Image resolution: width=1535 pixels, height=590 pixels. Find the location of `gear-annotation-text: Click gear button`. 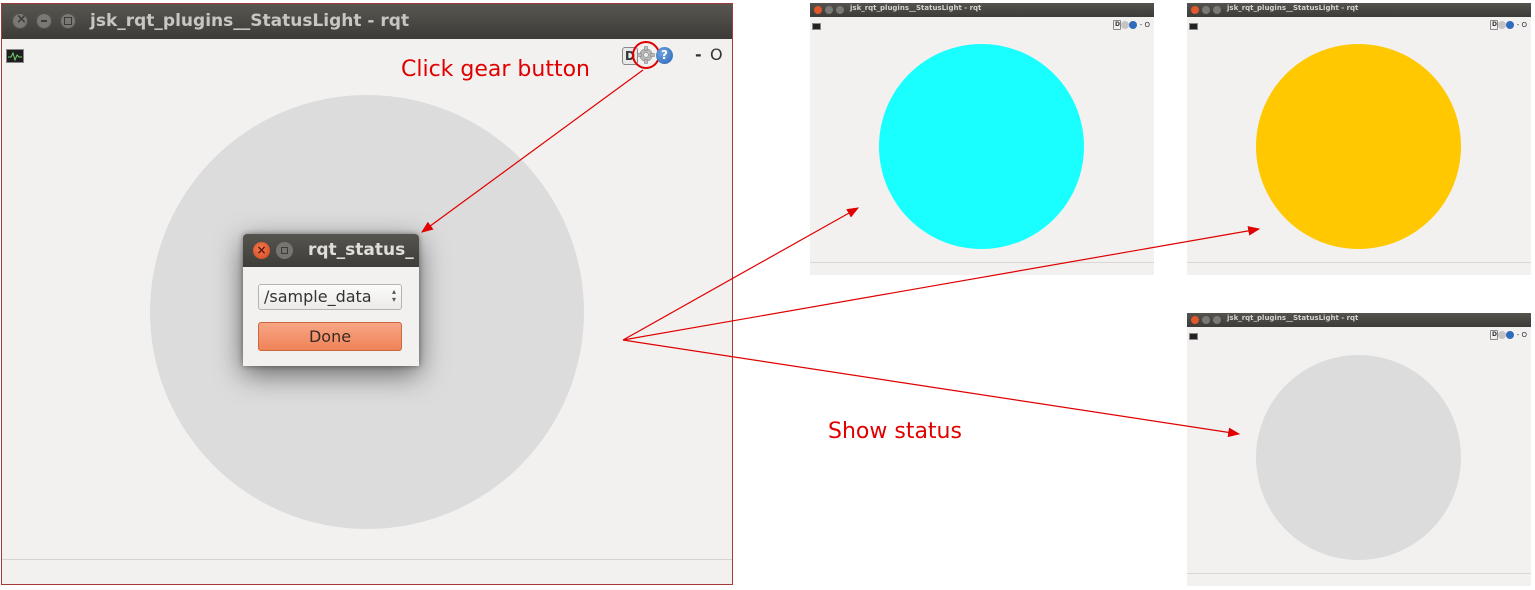

gear-annotation-text: Click gear button is located at coordinates (495, 69).